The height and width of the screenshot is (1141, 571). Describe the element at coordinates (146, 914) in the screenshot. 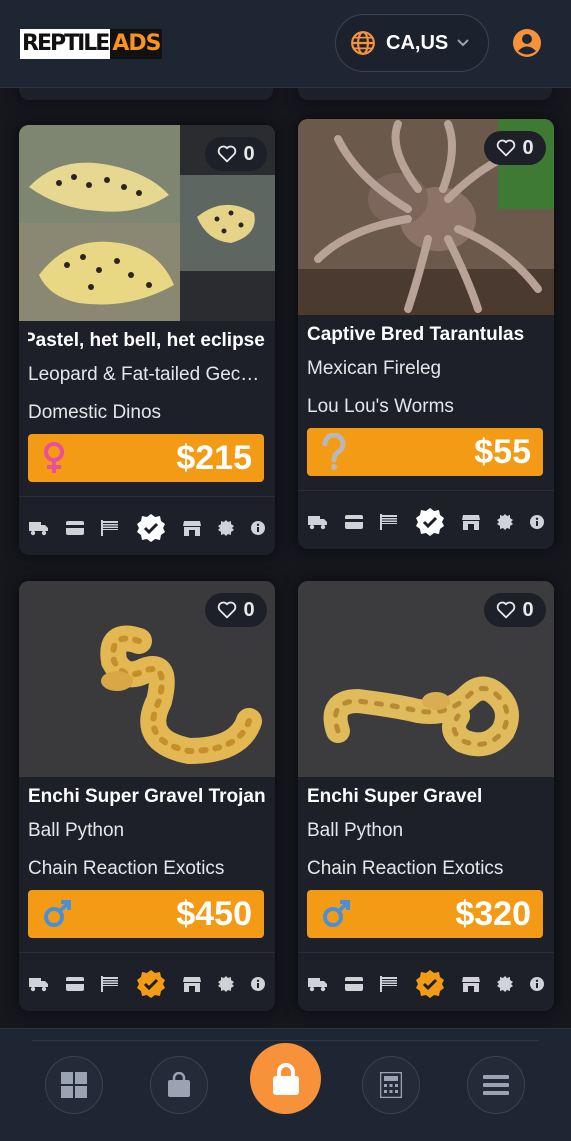

I see `price-bar: $450` at that location.